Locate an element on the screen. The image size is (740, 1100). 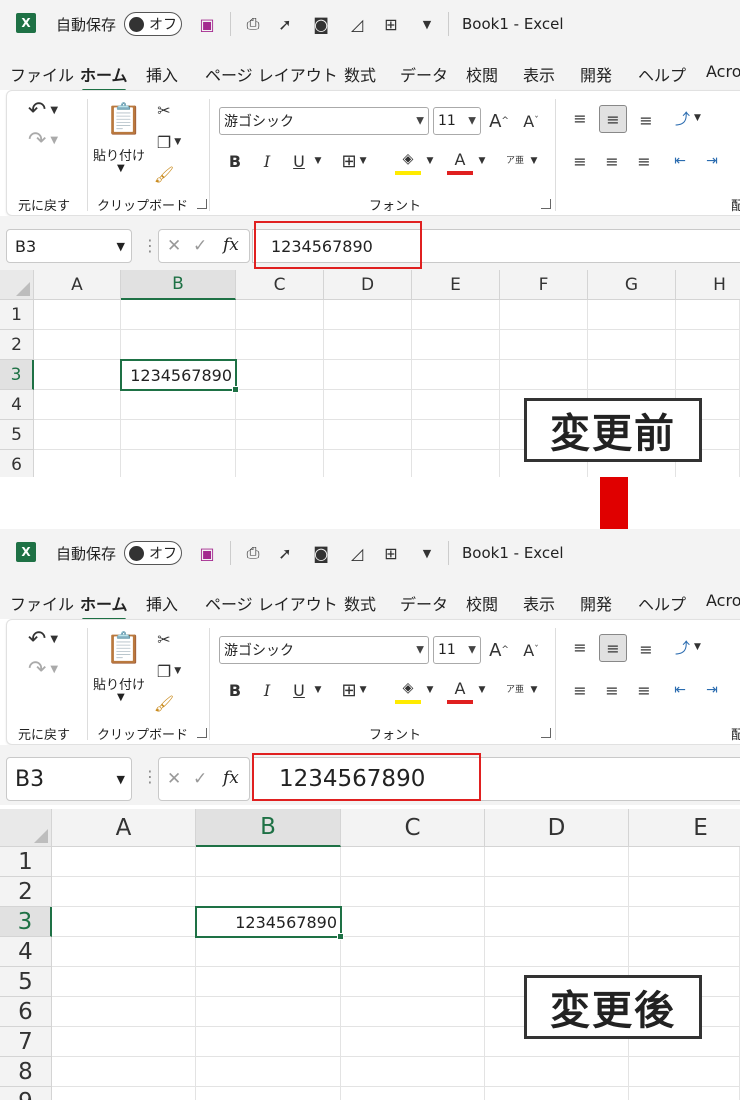
grid-icon: ⊞ is located at coordinates (391, 24).